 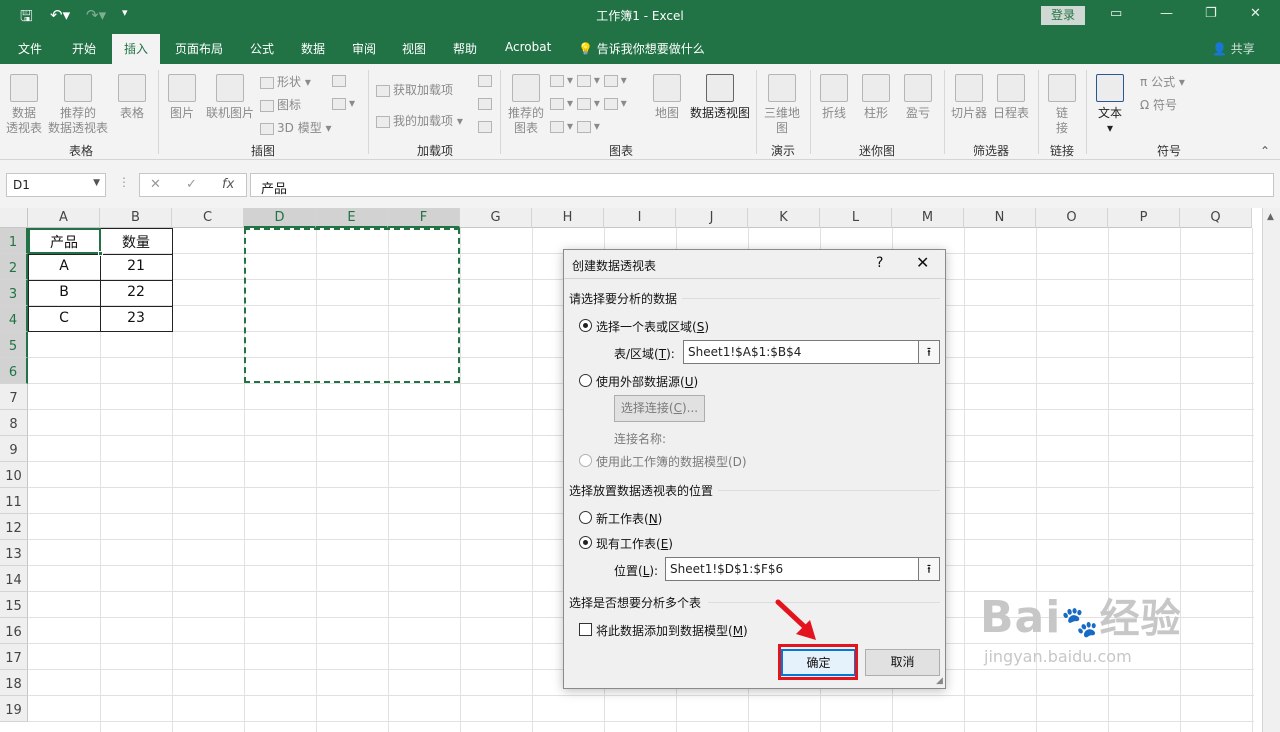 What do you see at coordinates (155, 184) in the screenshot?
I see `cancel-icon: ✕` at bounding box center [155, 184].